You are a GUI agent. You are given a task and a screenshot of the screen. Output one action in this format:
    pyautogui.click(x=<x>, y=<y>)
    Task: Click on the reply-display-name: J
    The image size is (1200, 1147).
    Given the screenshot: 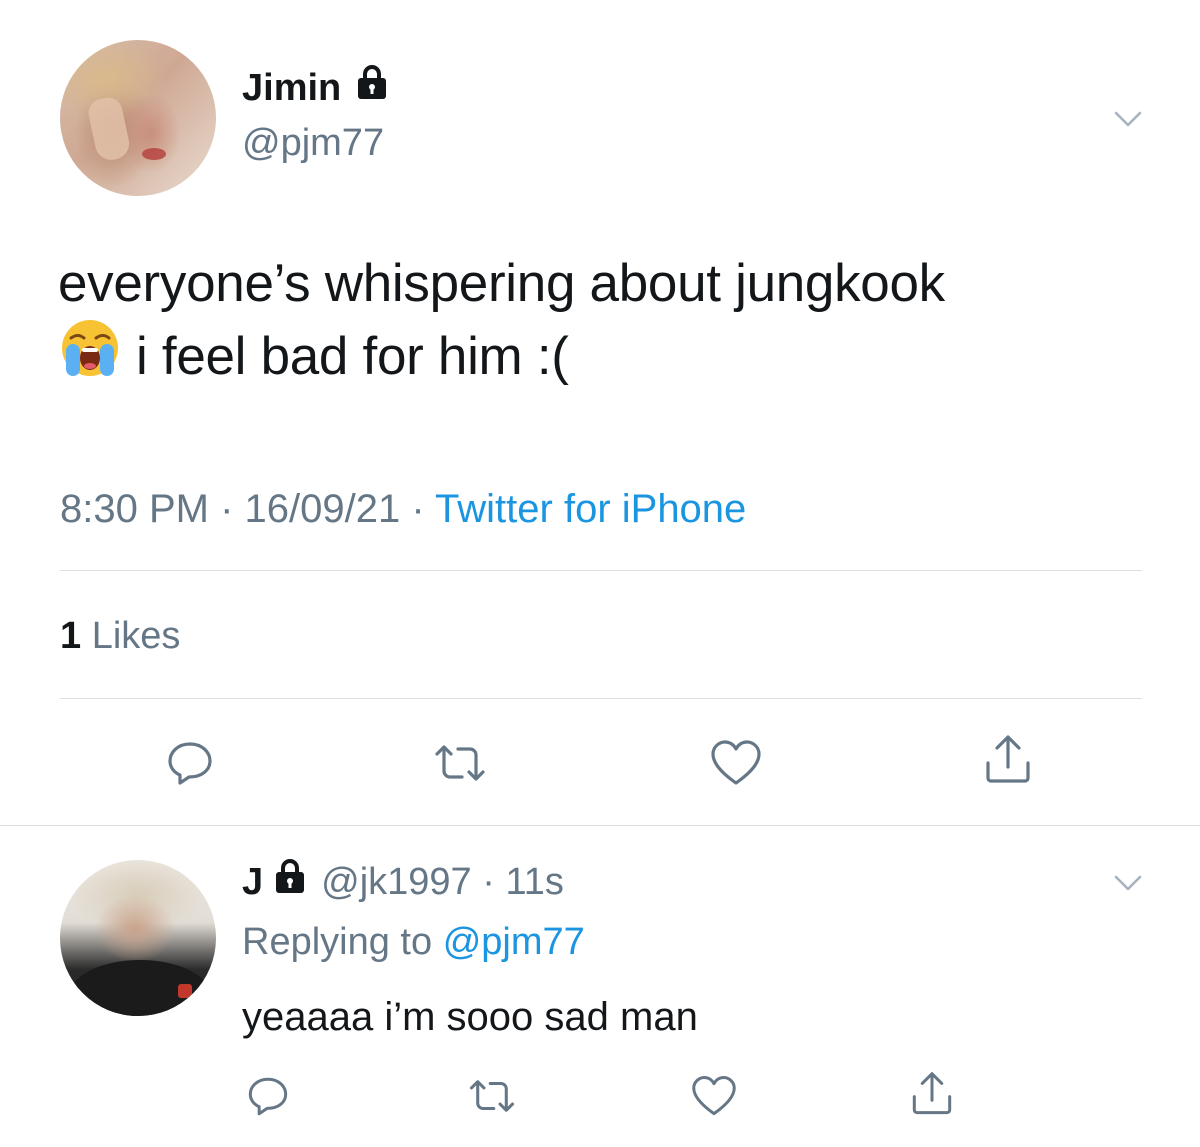 What is the action you would take?
    pyautogui.click(x=252, y=882)
    